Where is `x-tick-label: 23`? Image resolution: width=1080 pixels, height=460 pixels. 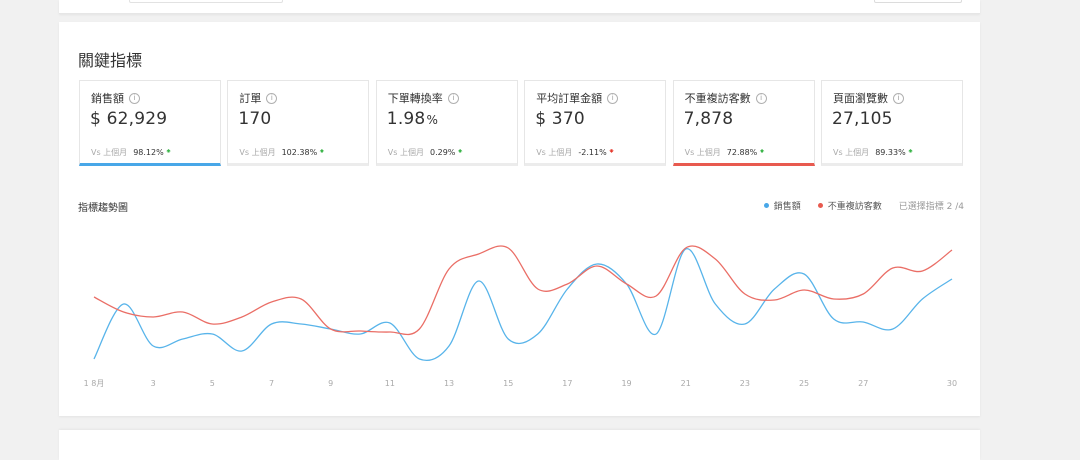 x-tick-label: 23 is located at coordinates (745, 383).